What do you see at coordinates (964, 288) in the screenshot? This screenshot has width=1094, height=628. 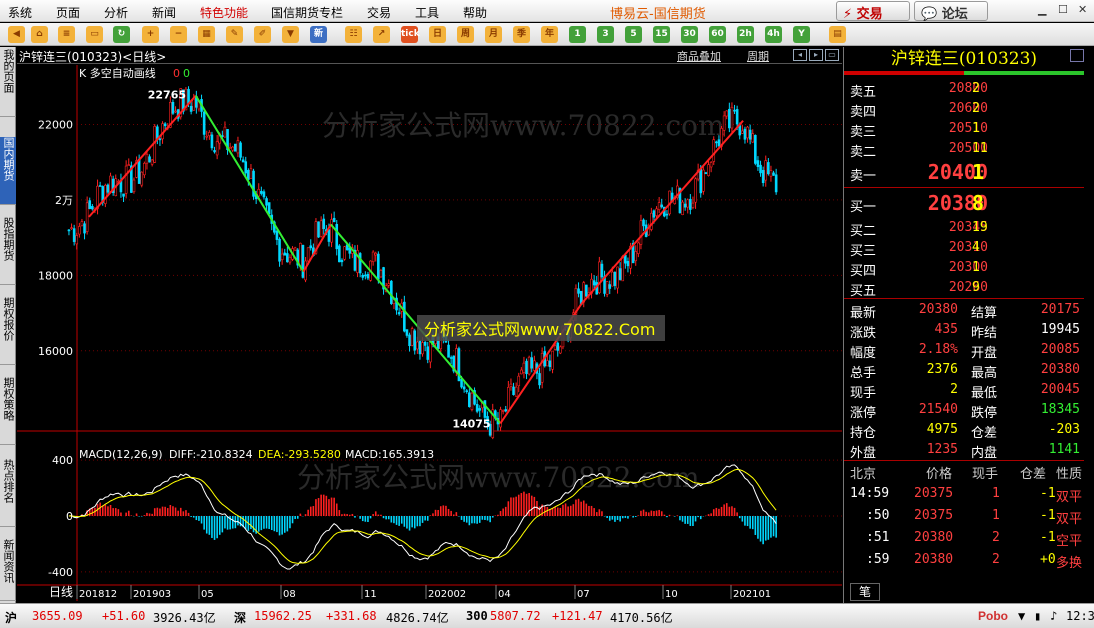 I see `bid-row: 买五 20260 9` at bounding box center [964, 288].